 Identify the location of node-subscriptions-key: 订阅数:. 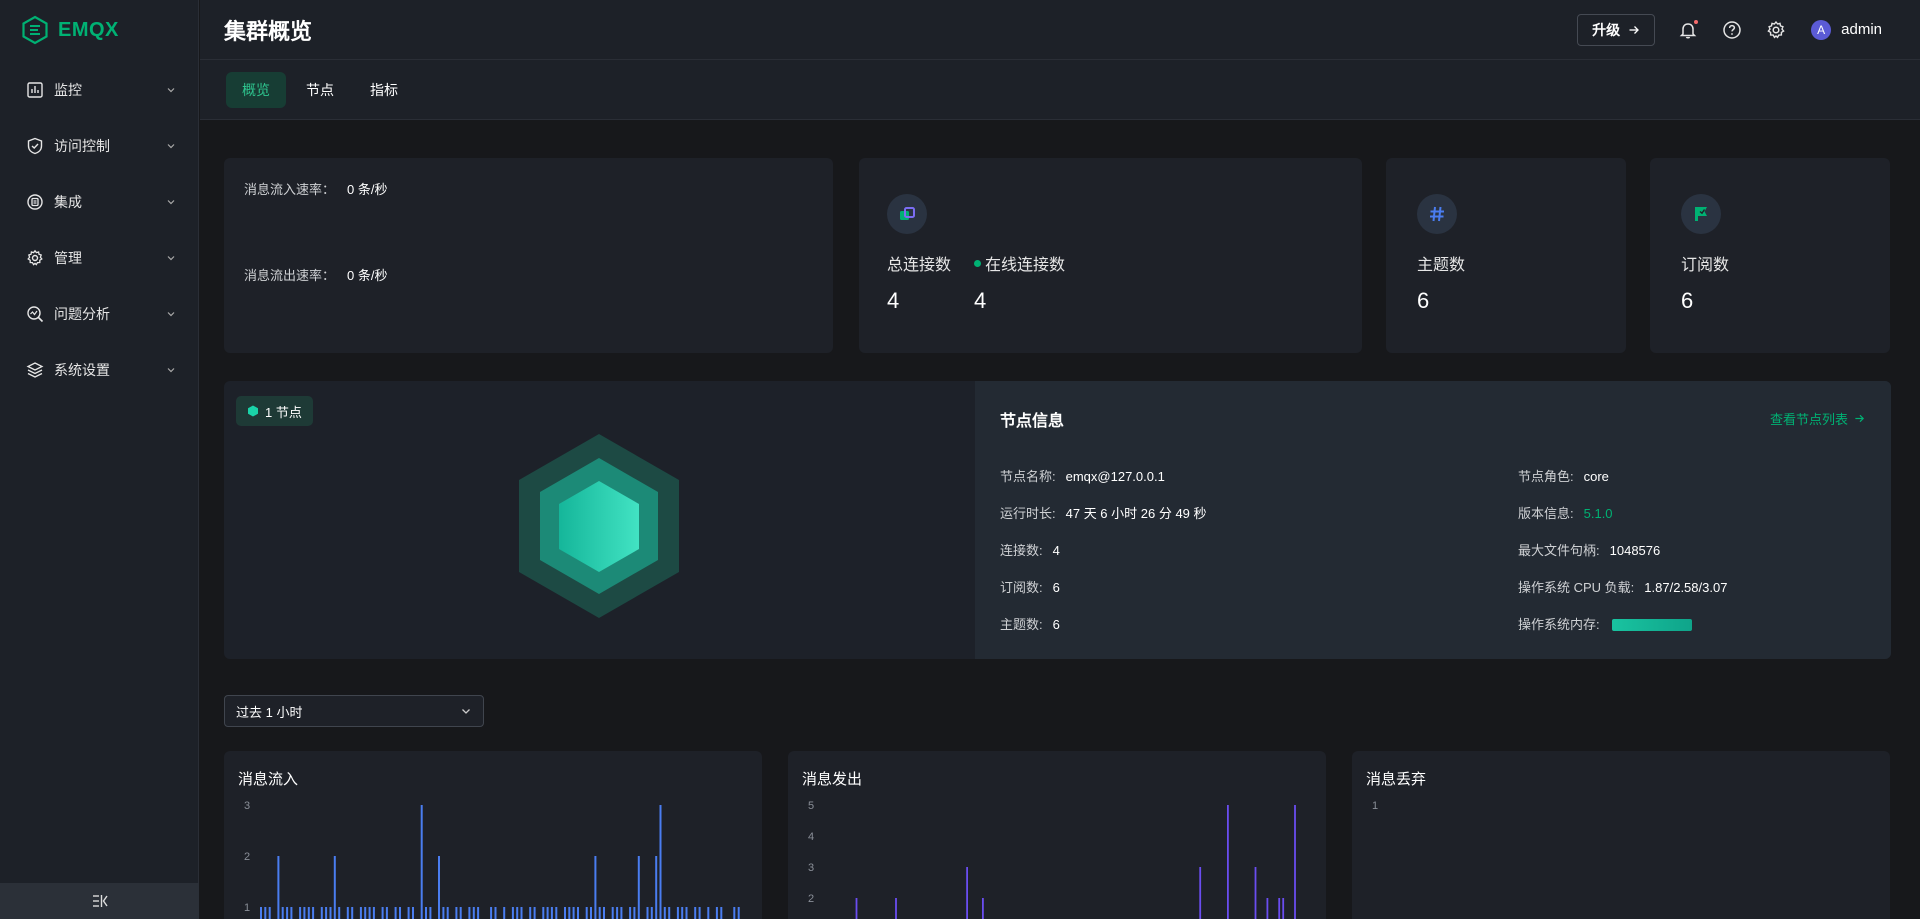
(1021, 587).